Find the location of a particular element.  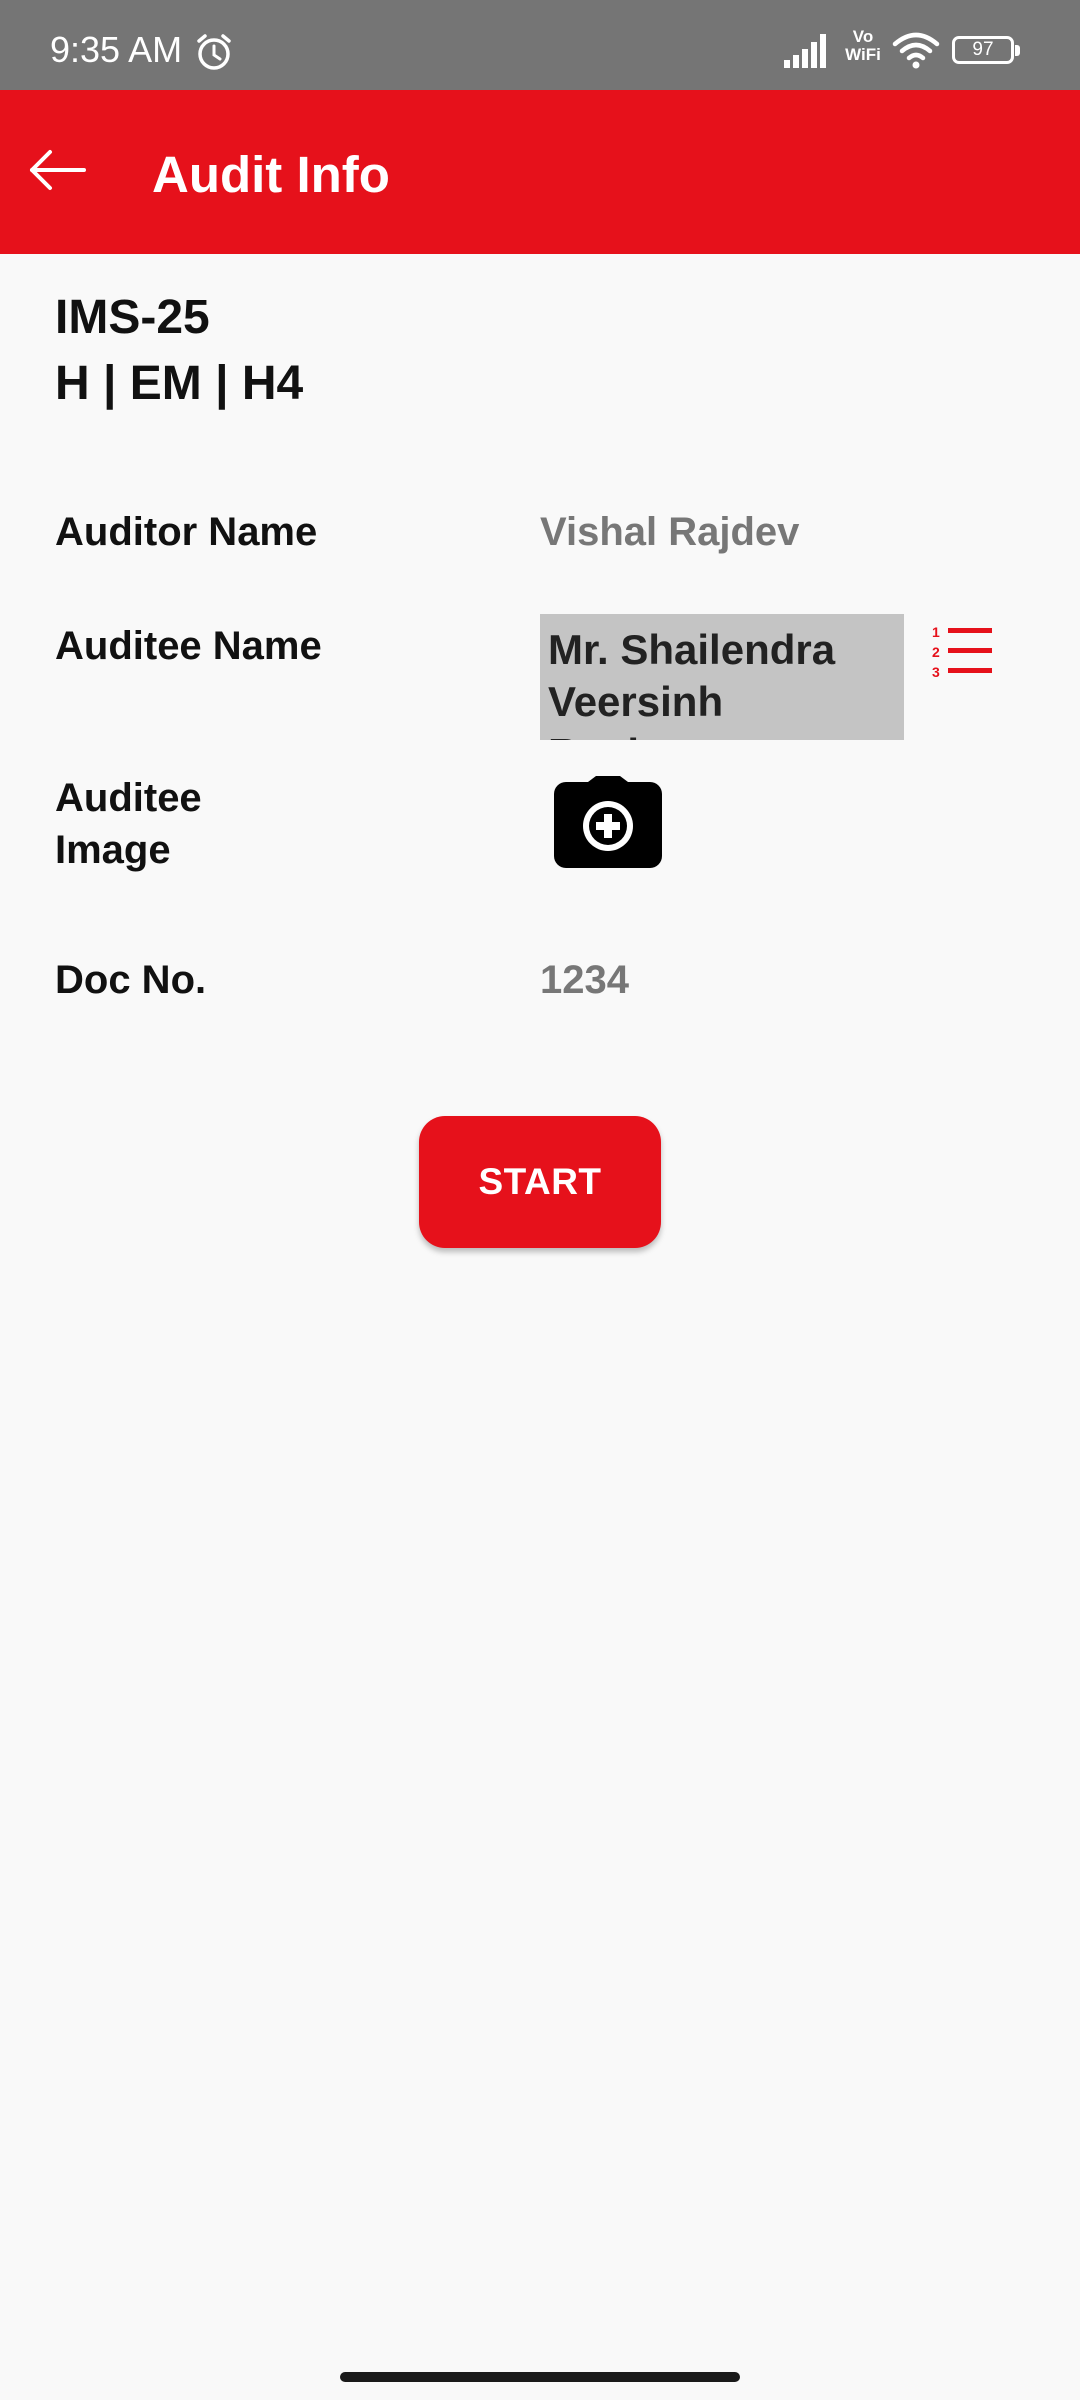

status-bar: 9:35 AM Vo WiFi 97 is located at coordinates (540, 45).